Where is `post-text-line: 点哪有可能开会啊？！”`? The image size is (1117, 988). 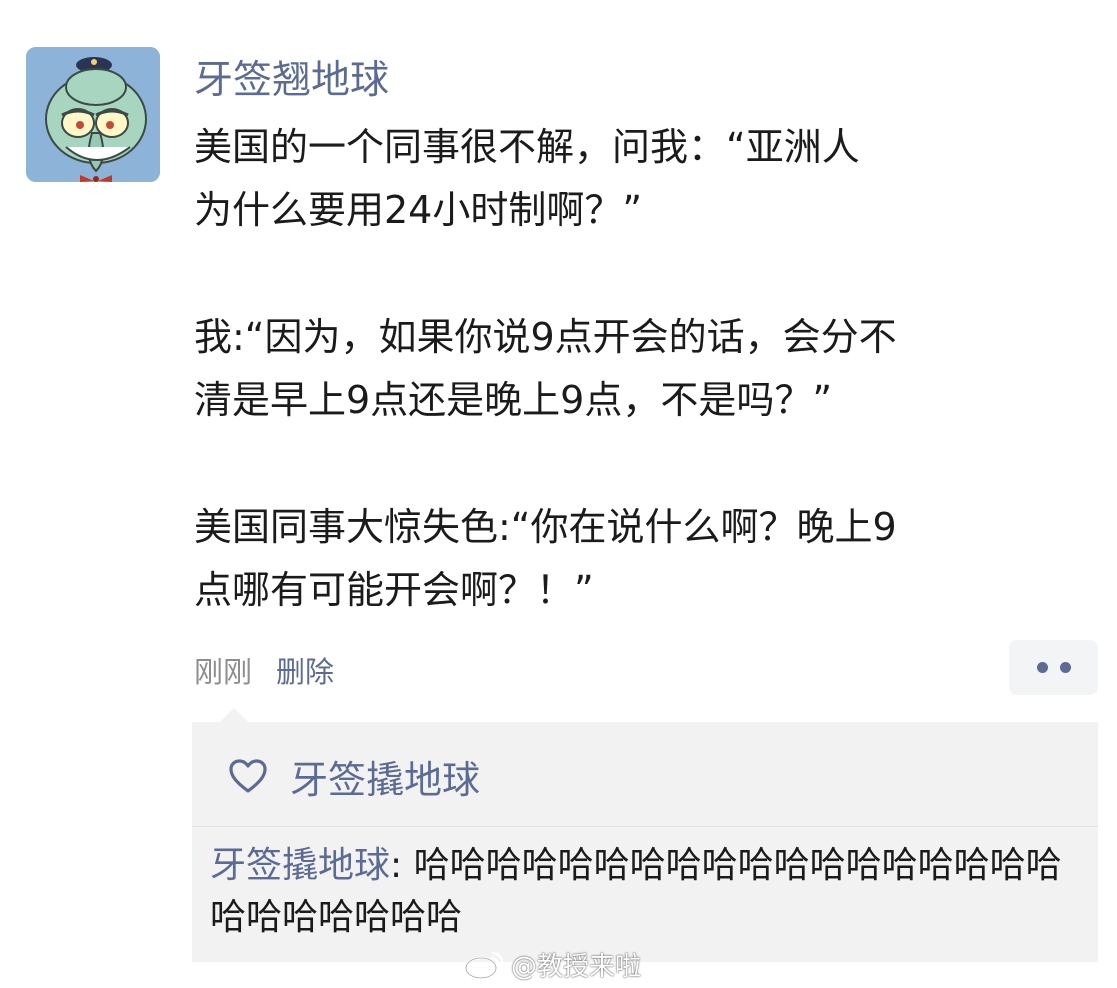
post-text-line: 点哪有可能开会啊？！” is located at coordinates (394, 590).